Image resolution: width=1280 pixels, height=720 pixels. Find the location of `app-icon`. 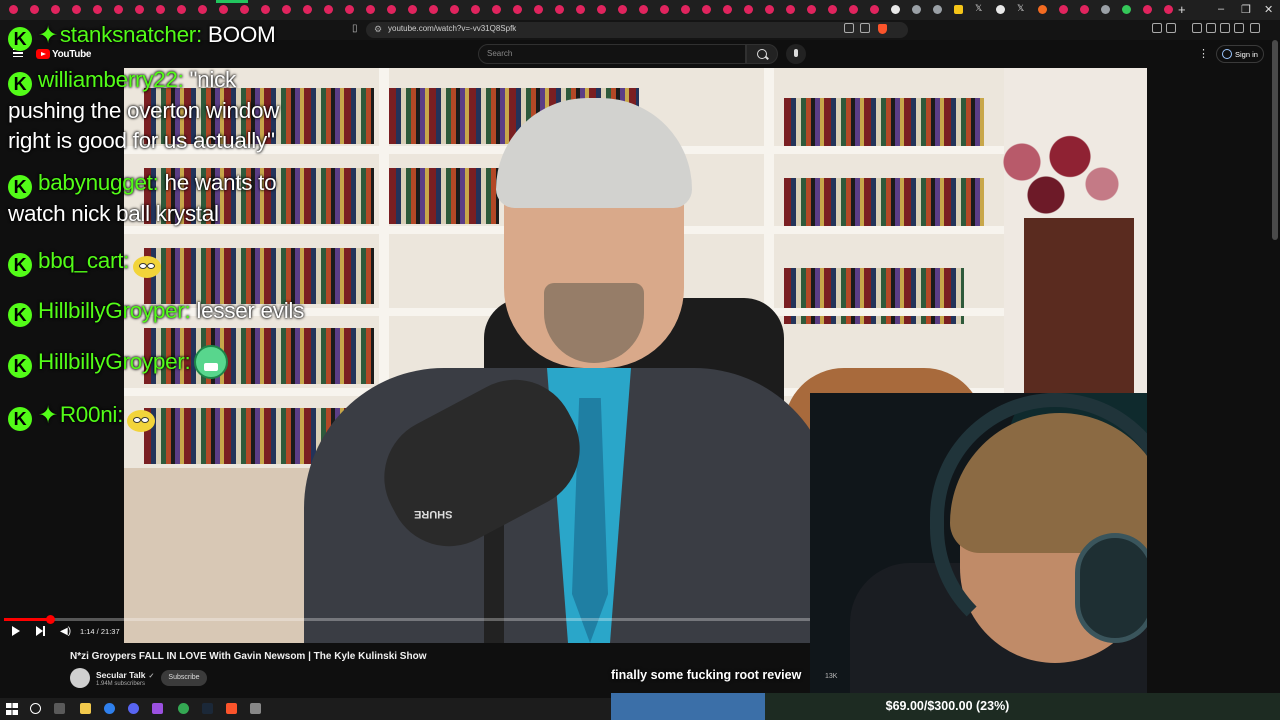

app-icon is located at coordinates (157, 708).